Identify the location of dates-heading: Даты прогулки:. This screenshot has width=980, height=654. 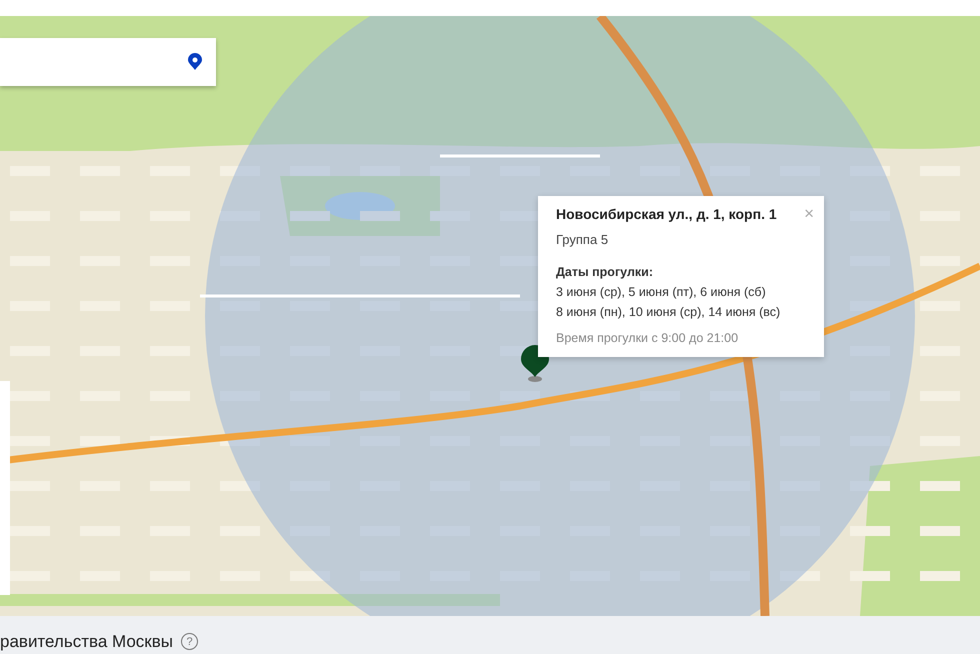
(605, 272).